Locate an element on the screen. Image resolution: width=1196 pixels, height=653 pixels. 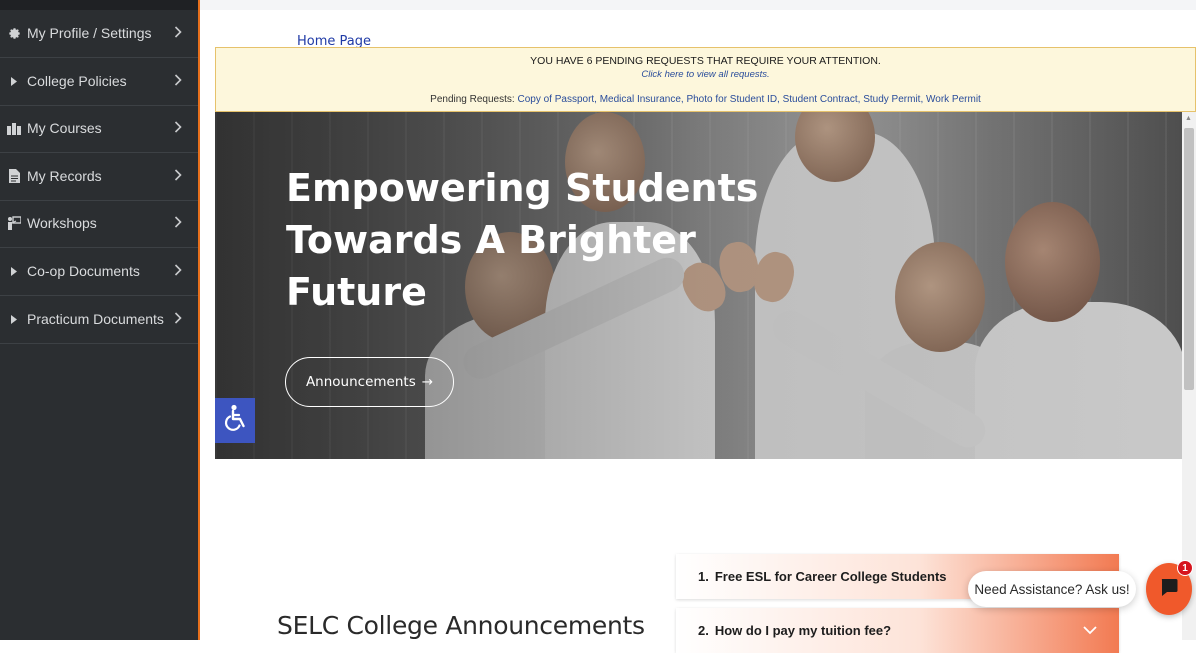
faq-number: 2. is located at coordinates (703, 630).